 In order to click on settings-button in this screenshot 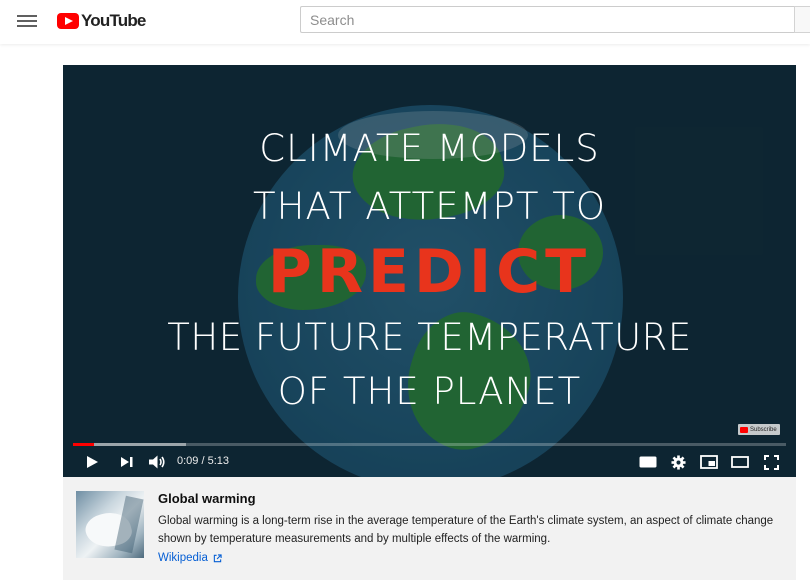, I will do `click(678, 462)`.